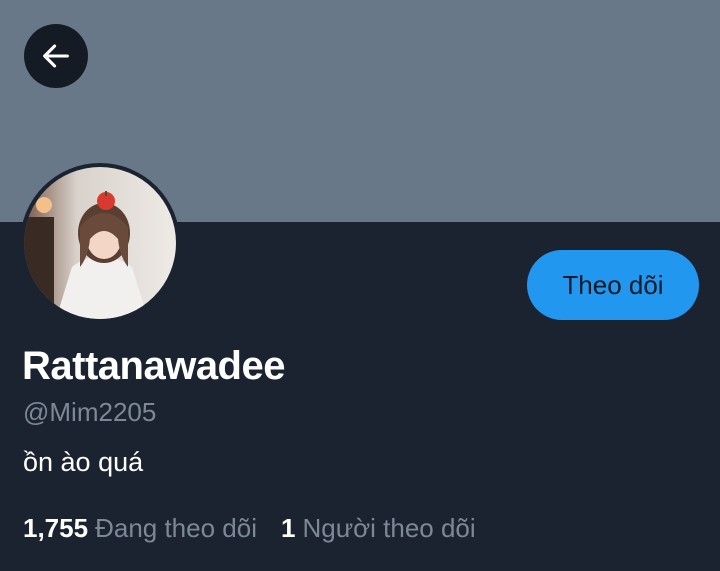  Describe the element at coordinates (613, 285) in the screenshot. I see `follow-button: Theo dõi` at that location.